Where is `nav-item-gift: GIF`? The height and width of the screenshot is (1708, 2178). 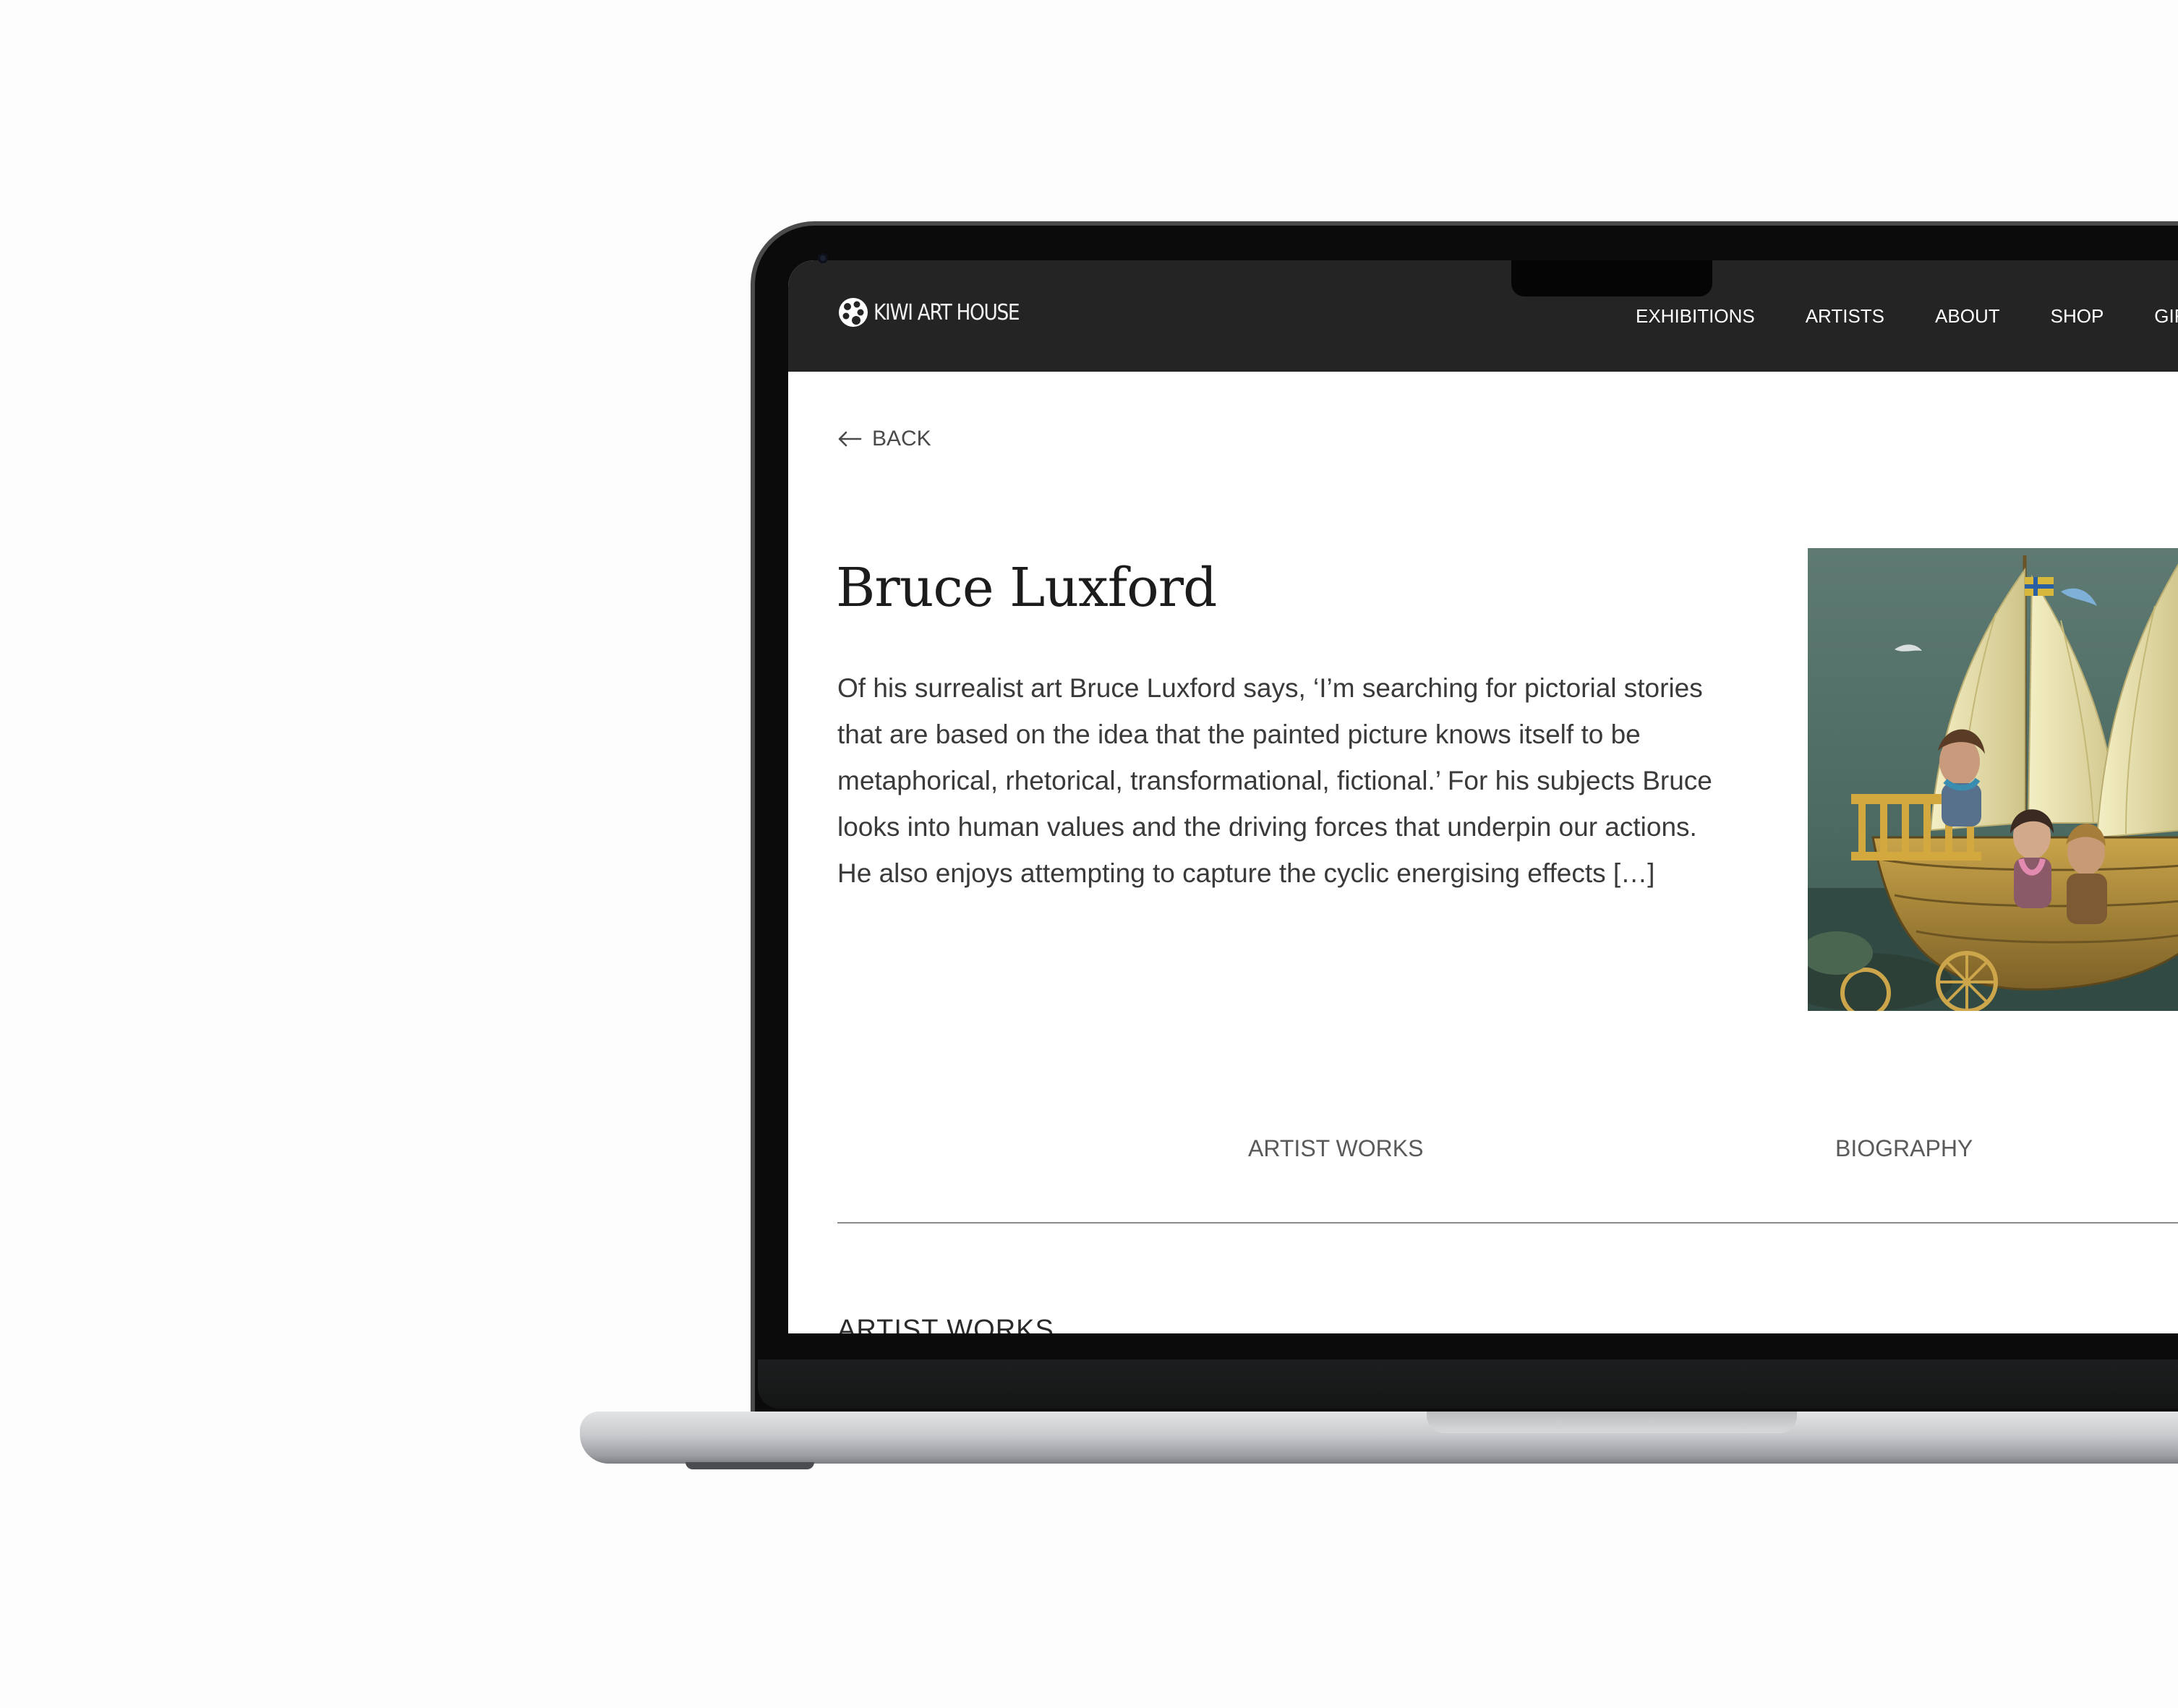 nav-item-gift: GIF is located at coordinates (2166, 317).